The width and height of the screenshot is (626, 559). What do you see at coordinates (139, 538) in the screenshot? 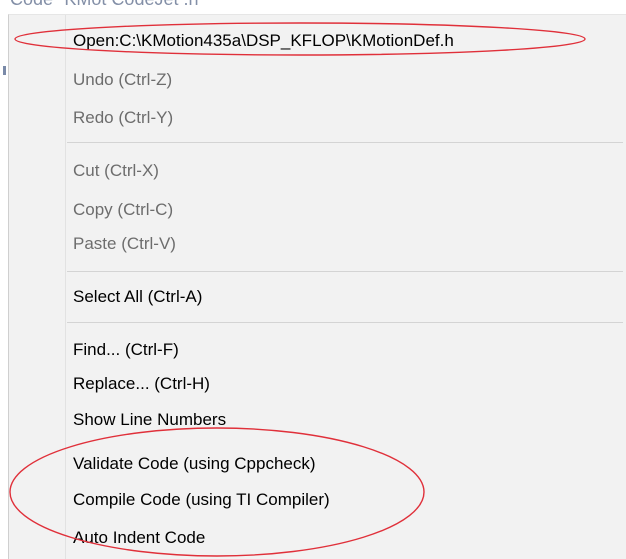
I see `menu-item-auto-indent-code: Auto Indent Code` at bounding box center [139, 538].